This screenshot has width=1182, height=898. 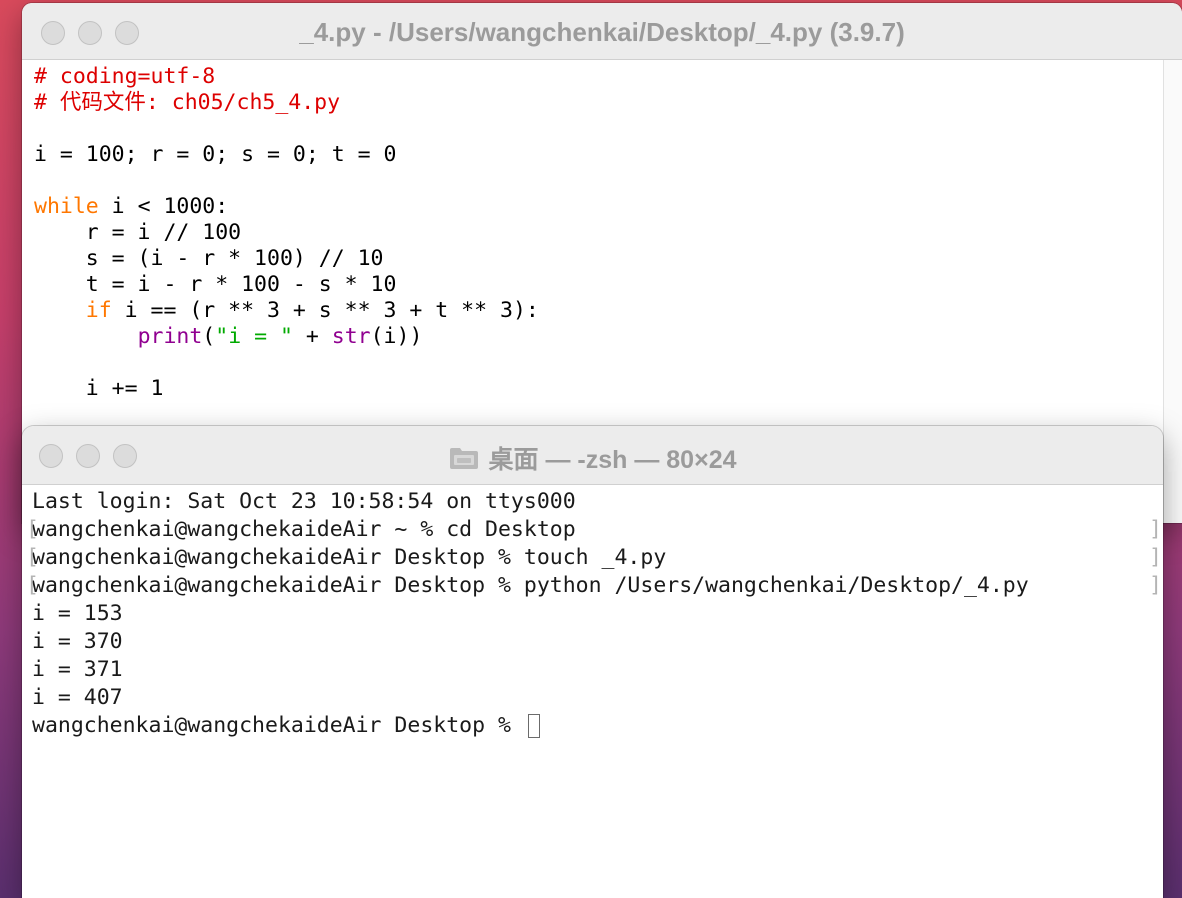 I want to click on terminal-output-line: i = 371, so click(x=77, y=669).